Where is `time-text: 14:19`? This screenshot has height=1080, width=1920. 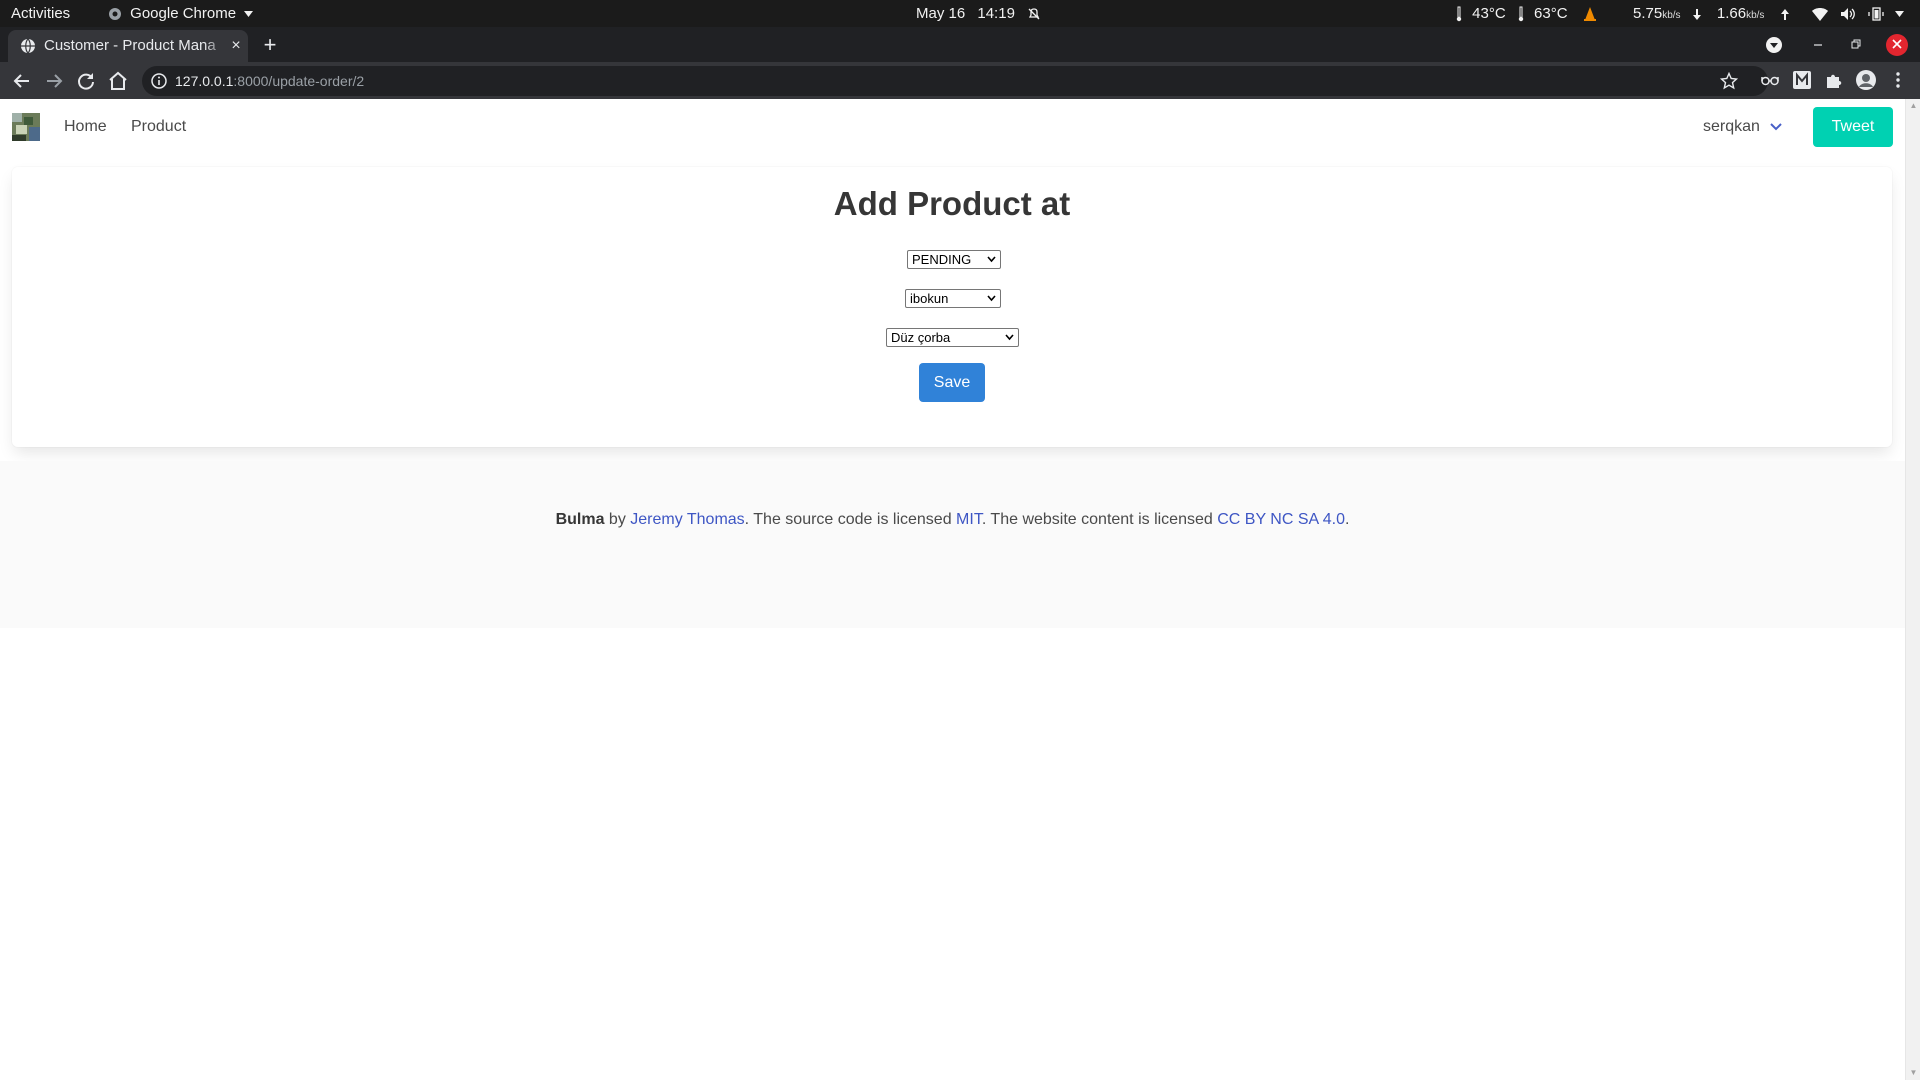 time-text: 14:19 is located at coordinates (996, 13).